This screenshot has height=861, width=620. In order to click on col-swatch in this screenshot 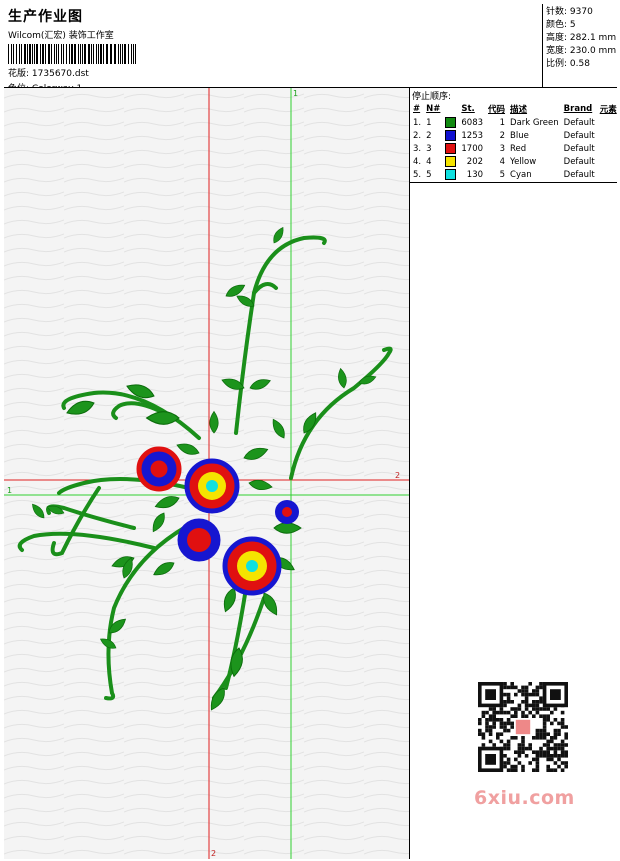, I will do `click(451, 109)`.